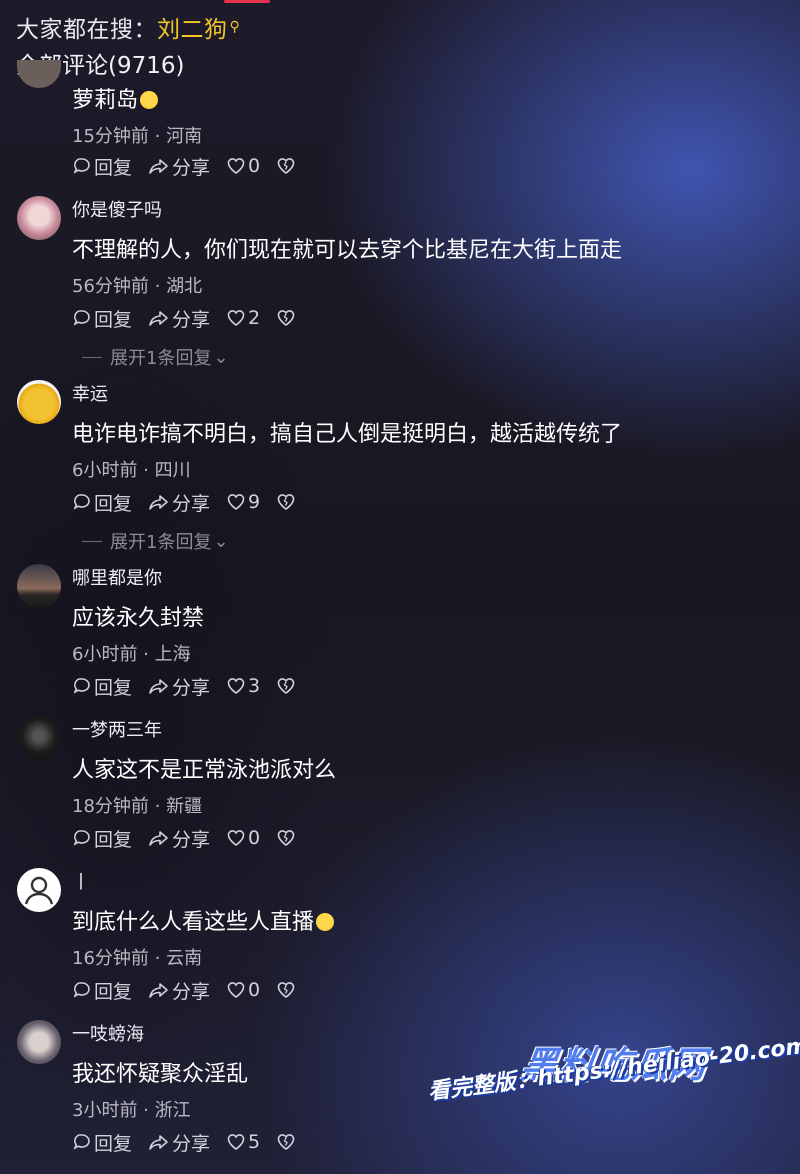  I want to click on like-button: 5, so click(243, 1142).